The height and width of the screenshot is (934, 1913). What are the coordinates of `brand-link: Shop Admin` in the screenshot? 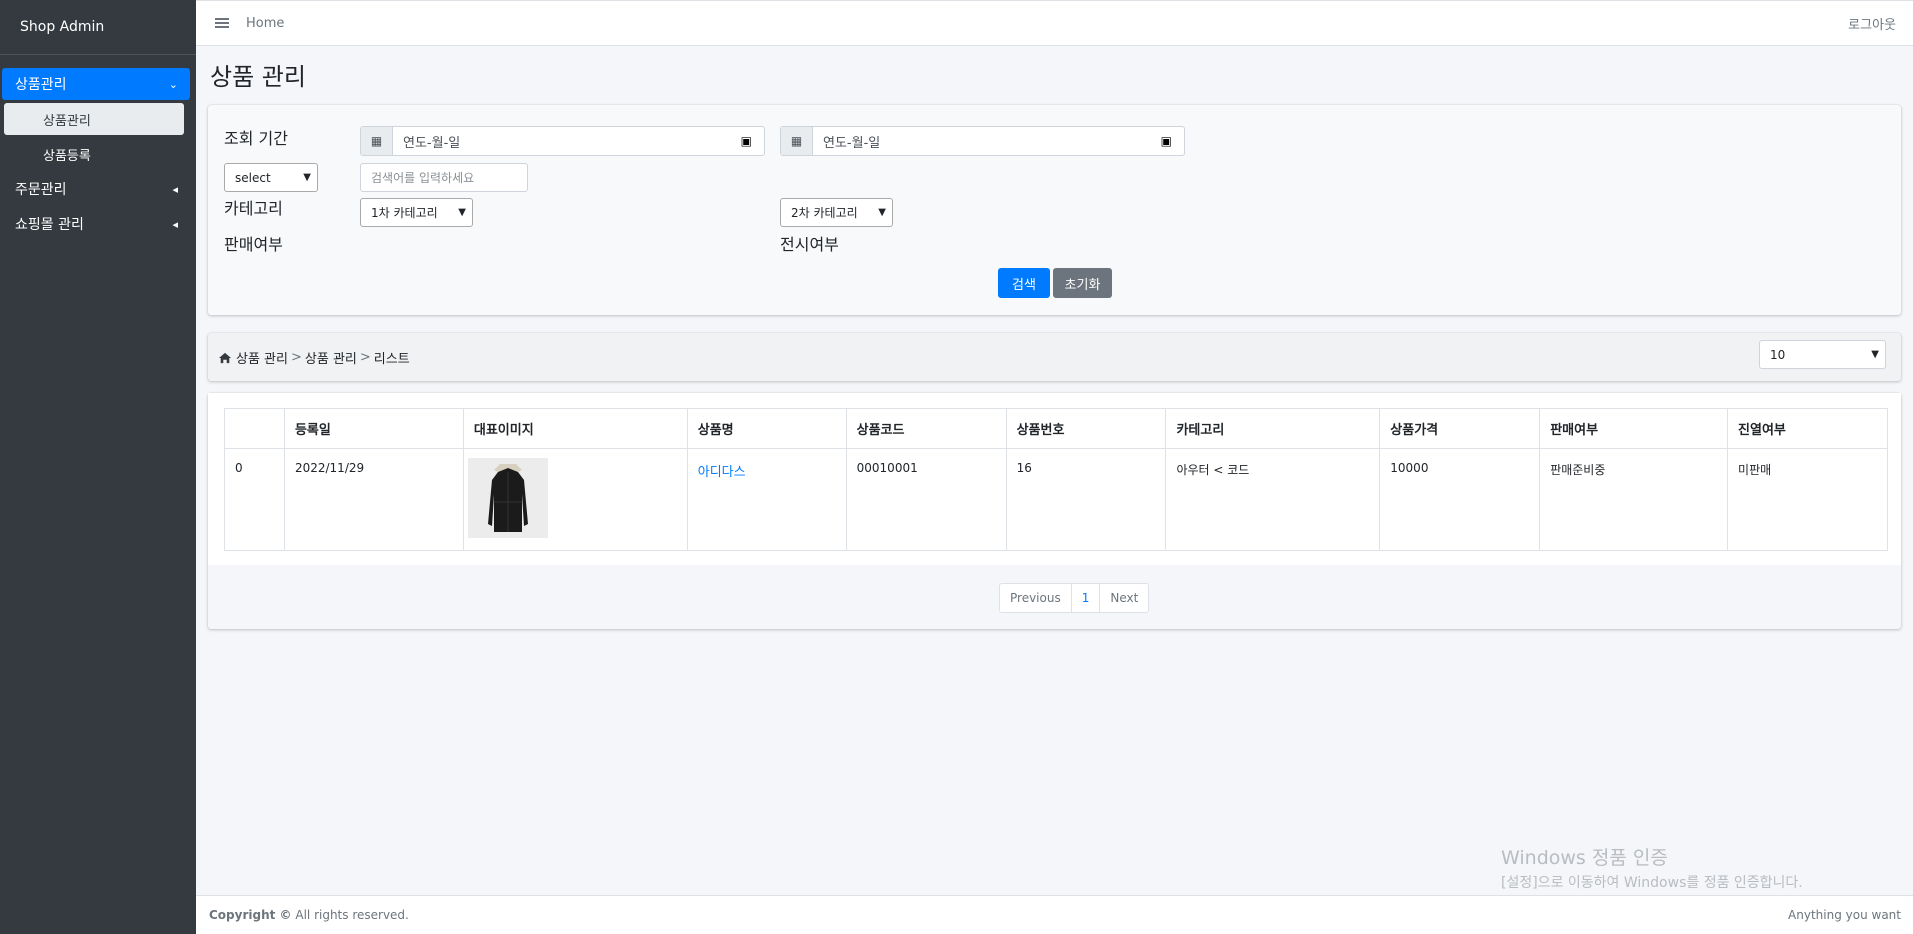 It's located at (98, 27).